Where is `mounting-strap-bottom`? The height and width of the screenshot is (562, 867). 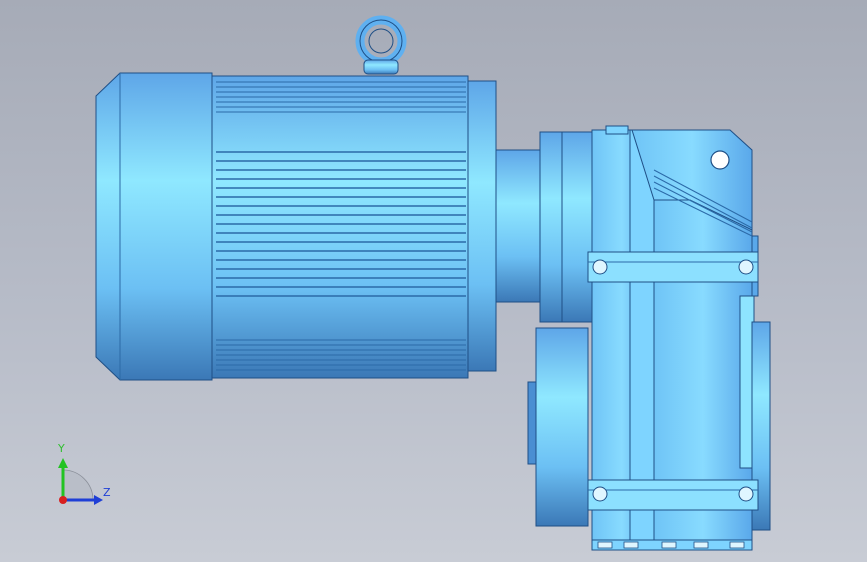 mounting-strap-bottom is located at coordinates (673, 495).